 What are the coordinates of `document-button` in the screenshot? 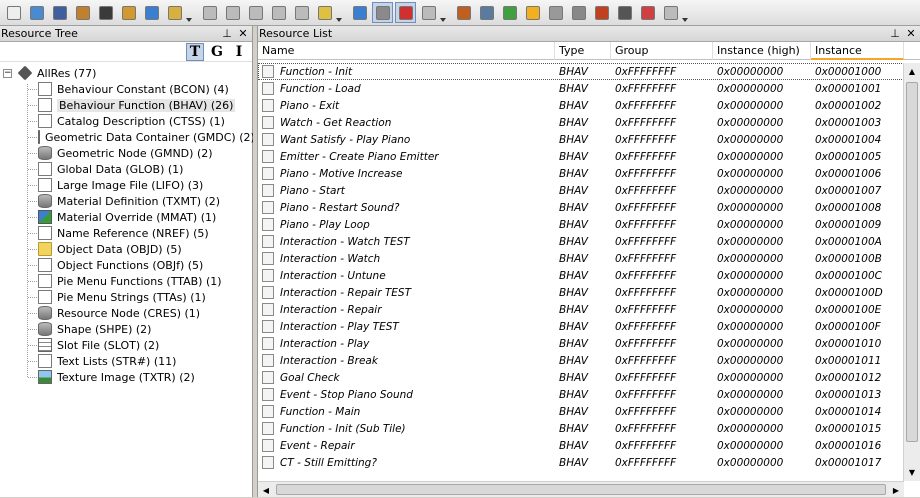 It's located at (555, 12).